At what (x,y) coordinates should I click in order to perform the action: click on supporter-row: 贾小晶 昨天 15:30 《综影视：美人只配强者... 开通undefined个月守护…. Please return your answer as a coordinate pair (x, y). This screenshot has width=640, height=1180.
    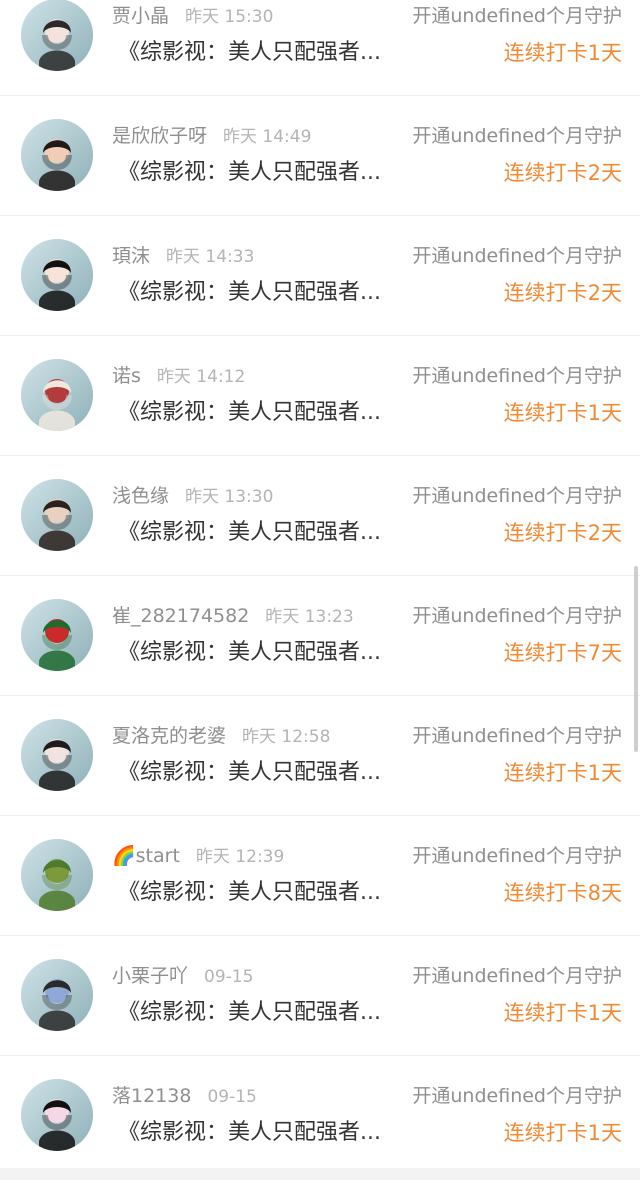
    Looking at the image, I should click on (320, 48).